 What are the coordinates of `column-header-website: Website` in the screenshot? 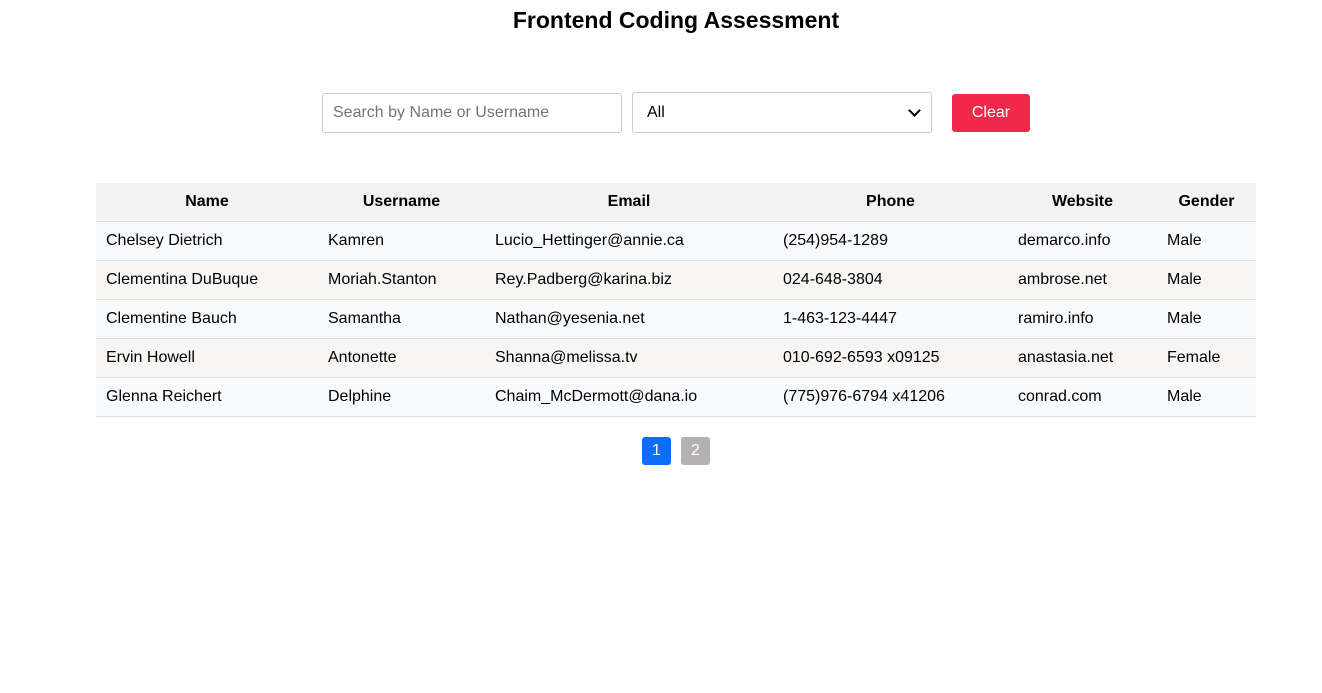 It's located at (1082, 202).